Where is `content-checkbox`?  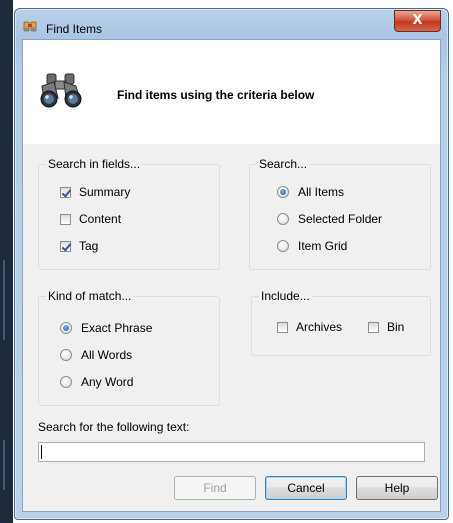 content-checkbox is located at coordinates (65, 219).